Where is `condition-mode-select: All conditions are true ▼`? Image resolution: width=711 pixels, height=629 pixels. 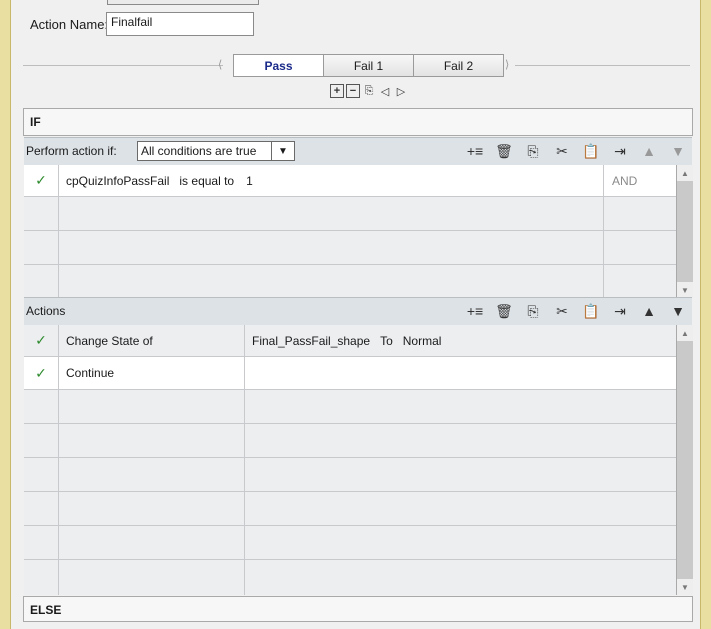 condition-mode-select: All conditions are true ▼ is located at coordinates (216, 151).